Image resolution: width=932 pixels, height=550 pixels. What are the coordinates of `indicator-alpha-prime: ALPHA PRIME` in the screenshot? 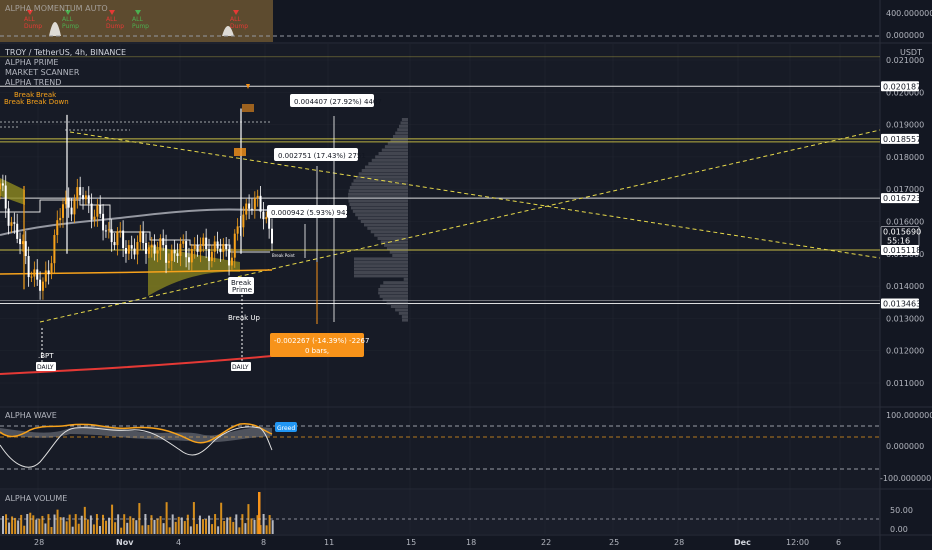 It's located at (31, 62).